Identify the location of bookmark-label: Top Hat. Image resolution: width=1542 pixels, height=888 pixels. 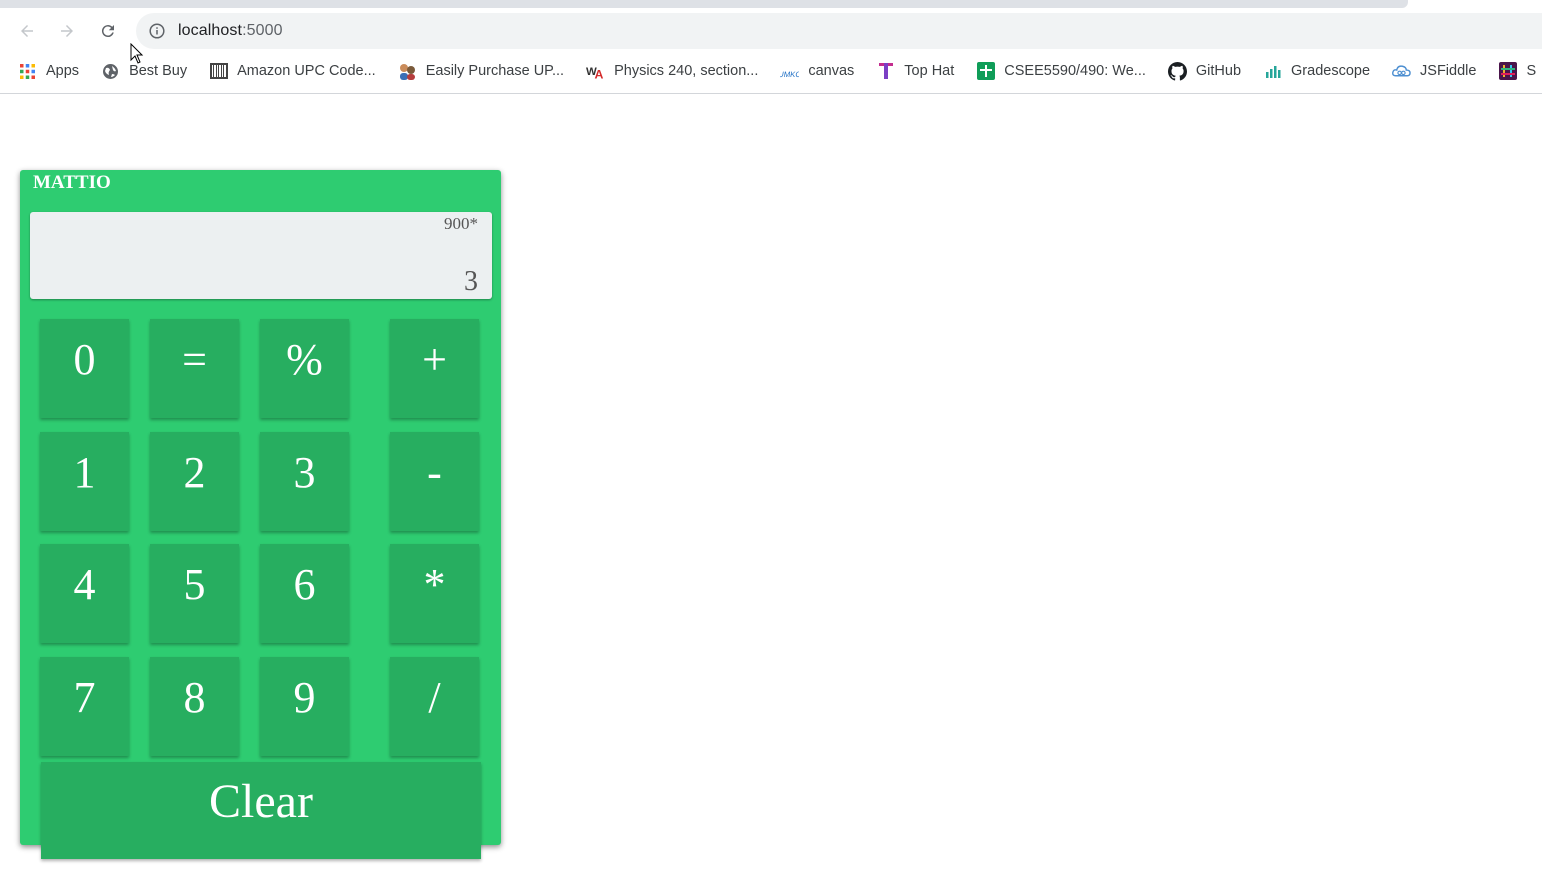
(929, 71).